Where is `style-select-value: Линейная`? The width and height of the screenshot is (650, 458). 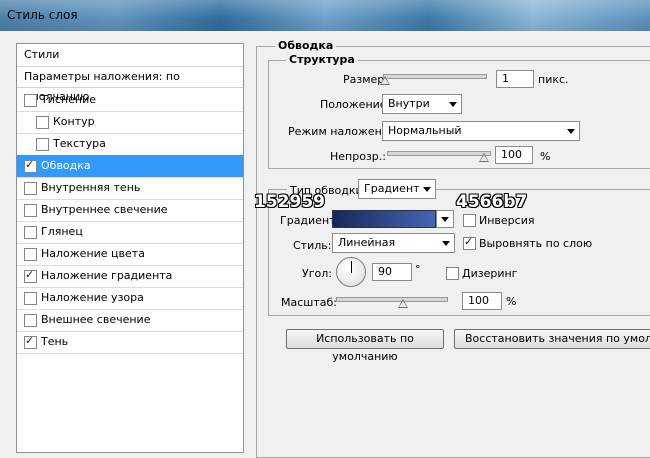
style-select-value: Линейная is located at coordinates (367, 242).